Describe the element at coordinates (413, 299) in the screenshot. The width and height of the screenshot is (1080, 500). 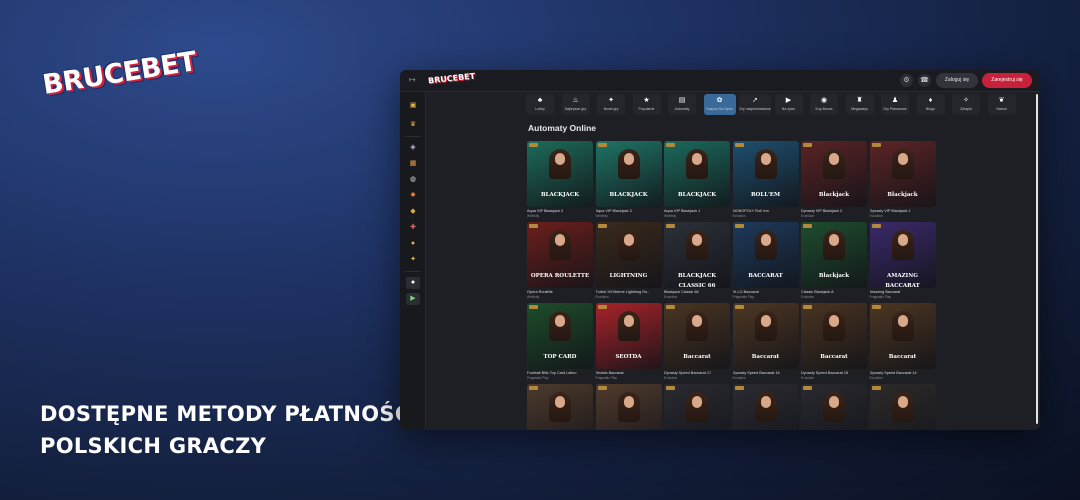
I see `android-icon: ▶` at that location.